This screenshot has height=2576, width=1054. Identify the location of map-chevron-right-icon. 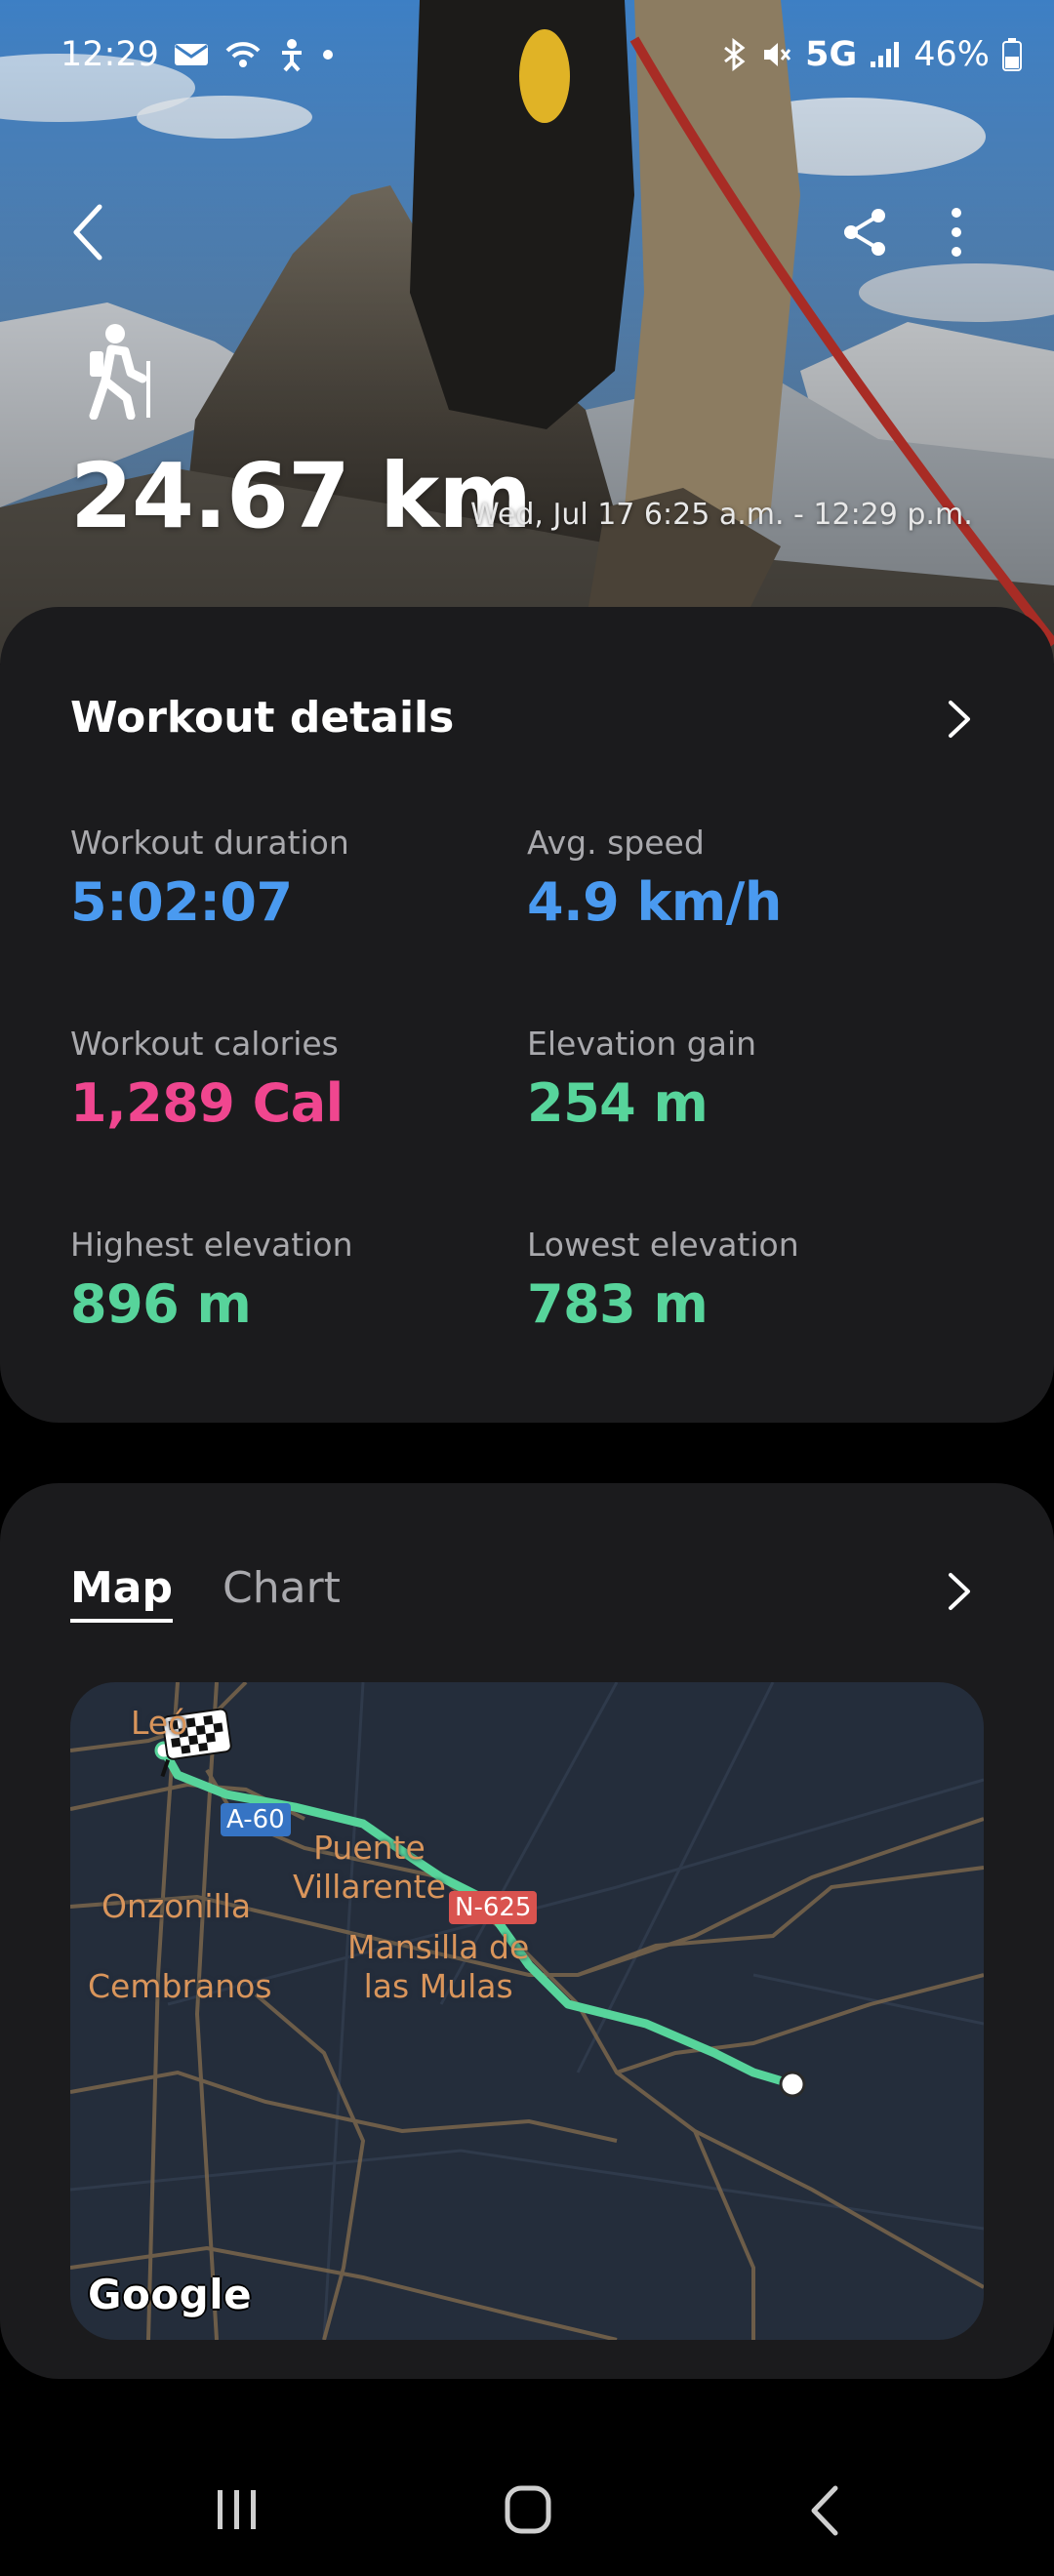
(959, 1591).